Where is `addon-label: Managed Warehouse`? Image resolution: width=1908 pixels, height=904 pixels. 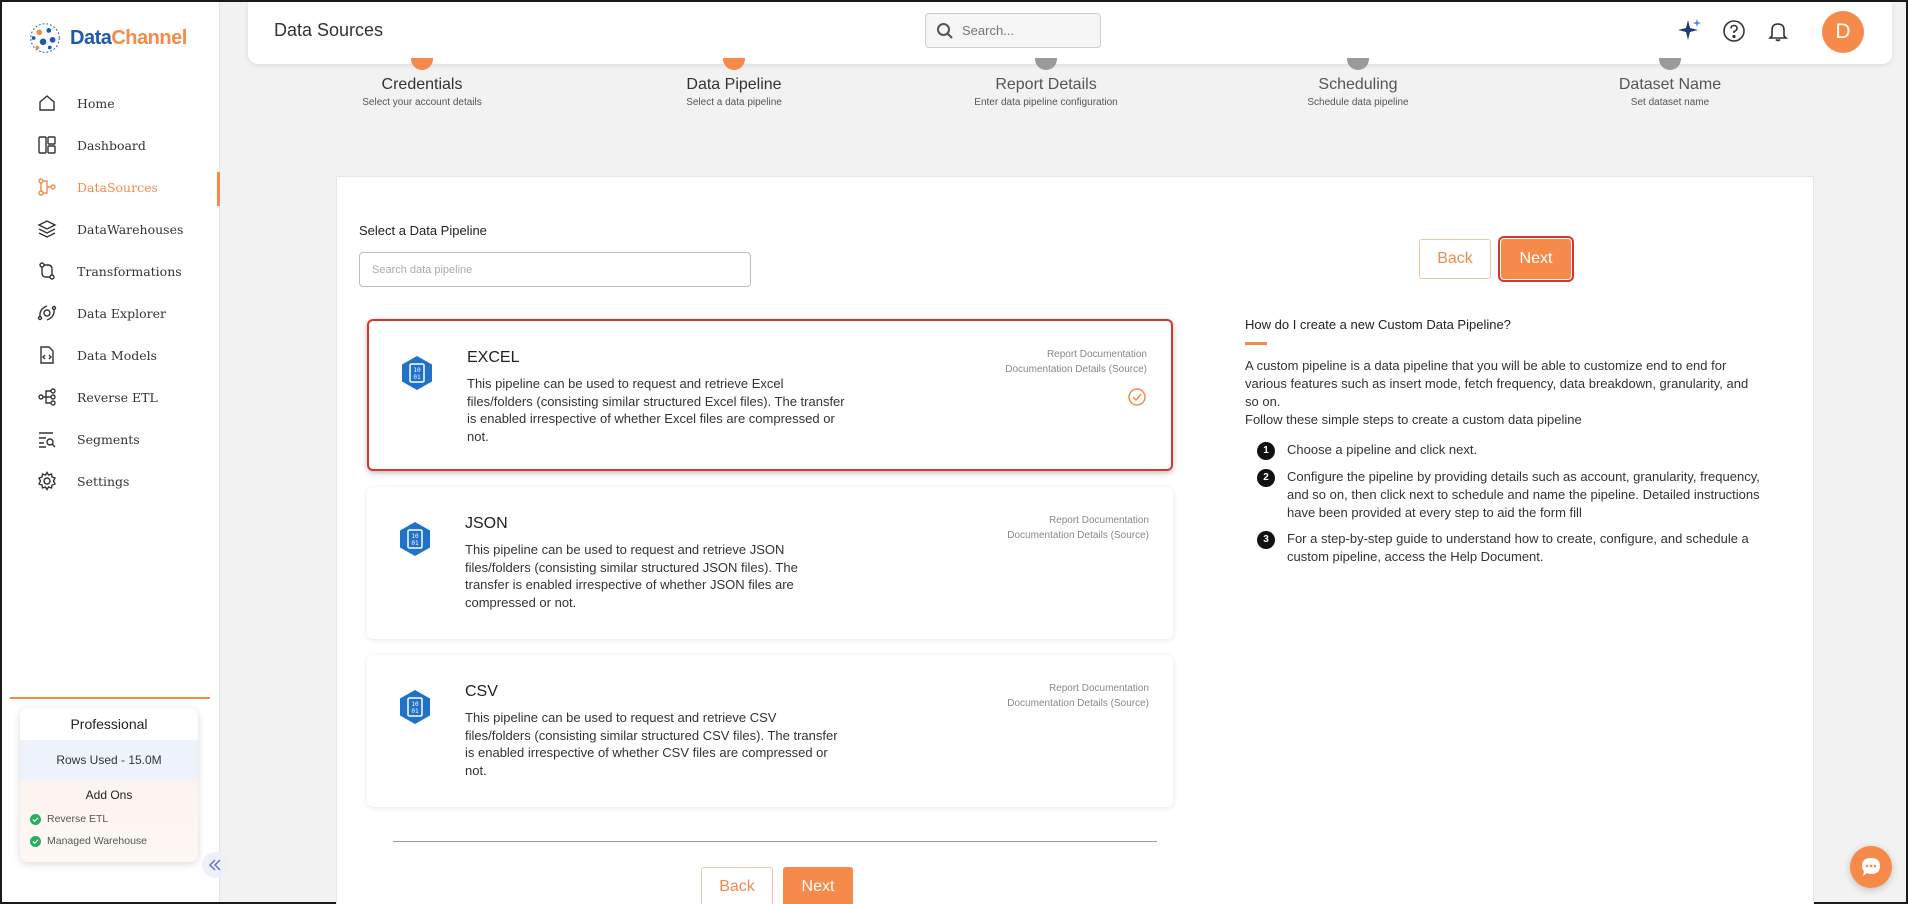 addon-label: Managed Warehouse is located at coordinates (97, 841).